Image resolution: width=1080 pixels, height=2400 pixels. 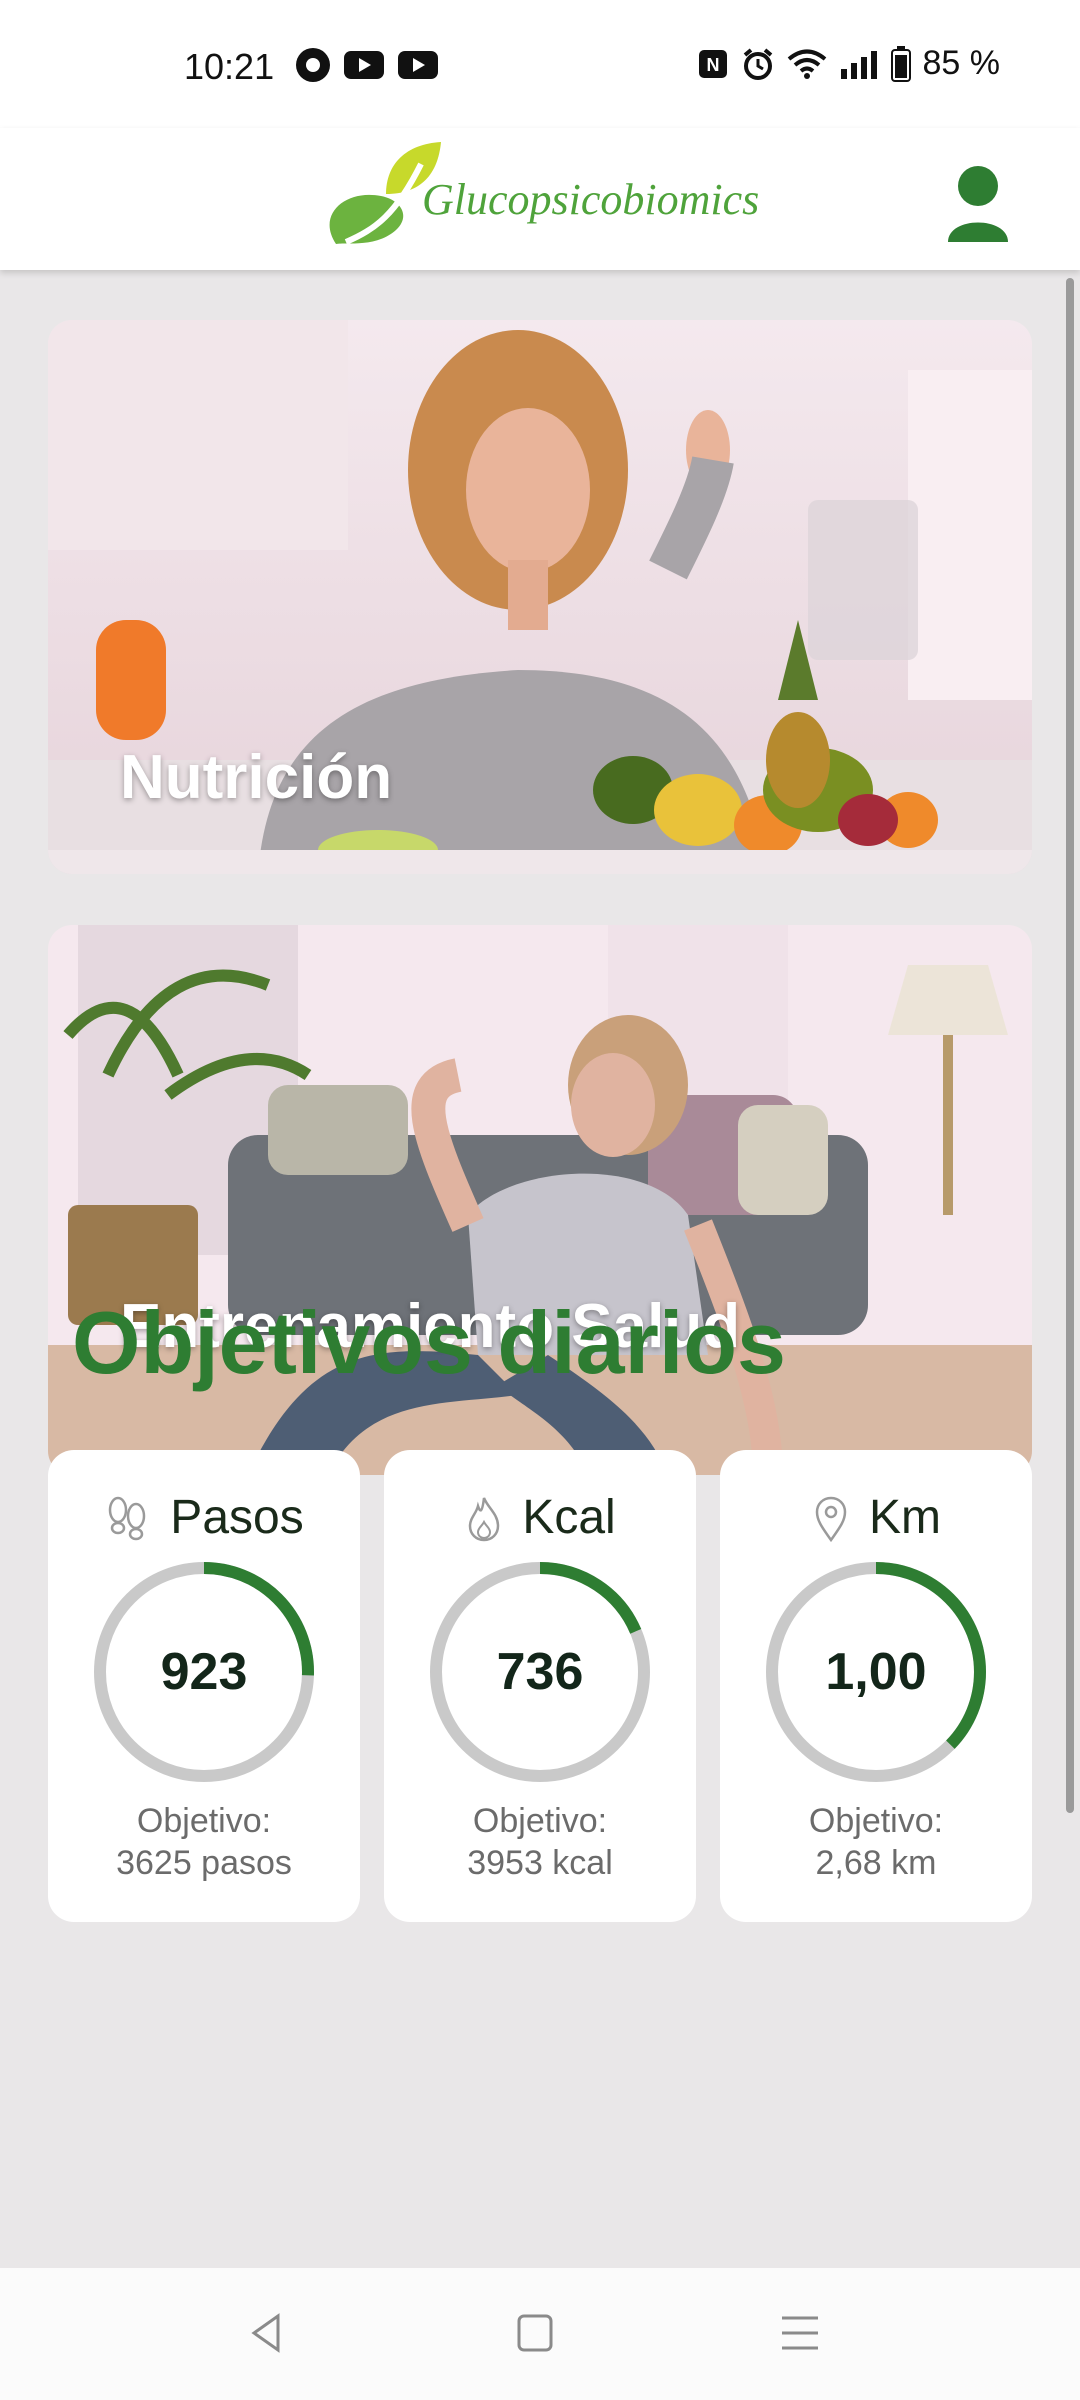 I want to click on steps-label: Pasos, so click(x=237, y=1517).